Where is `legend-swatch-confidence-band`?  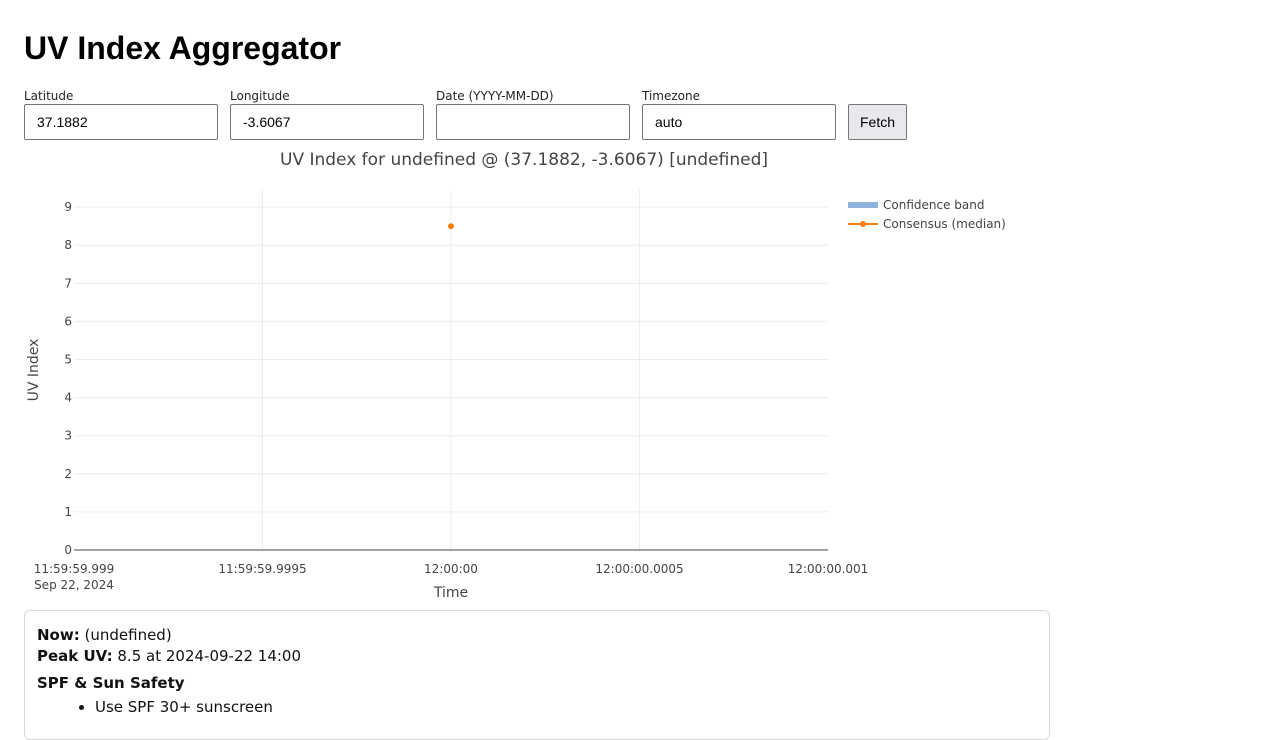
legend-swatch-confidence-band is located at coordinates (863, 205).